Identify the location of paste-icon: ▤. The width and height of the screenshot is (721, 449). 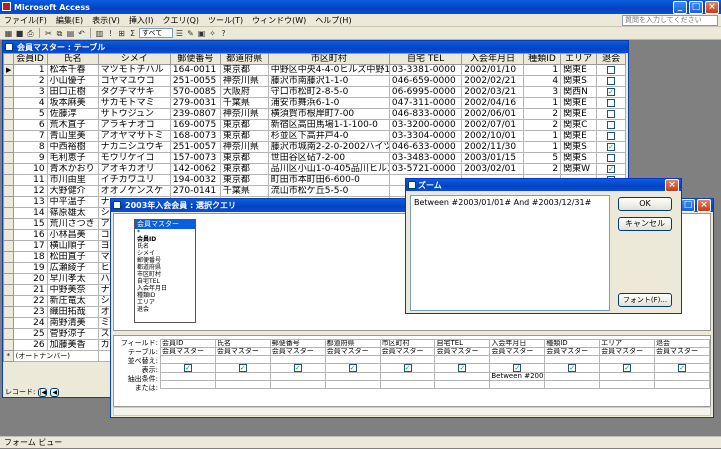
(70, 33).